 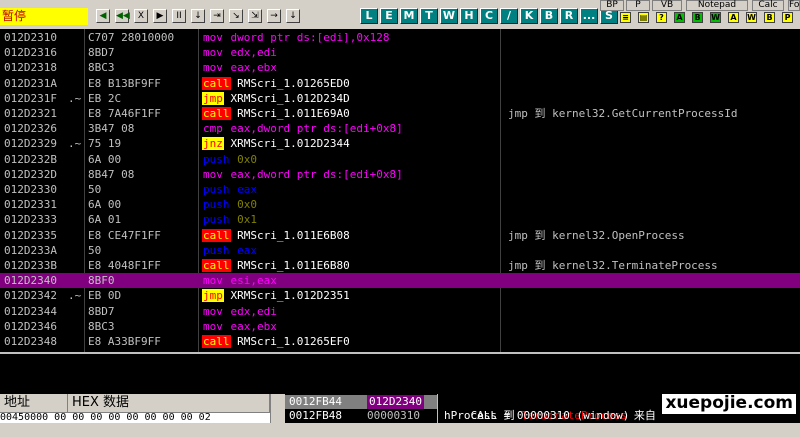 What do you see at coordinates (253, 68) in the screenshot?
I see `disasm-operand: eax,ebx` at bounding box center [253, 68].